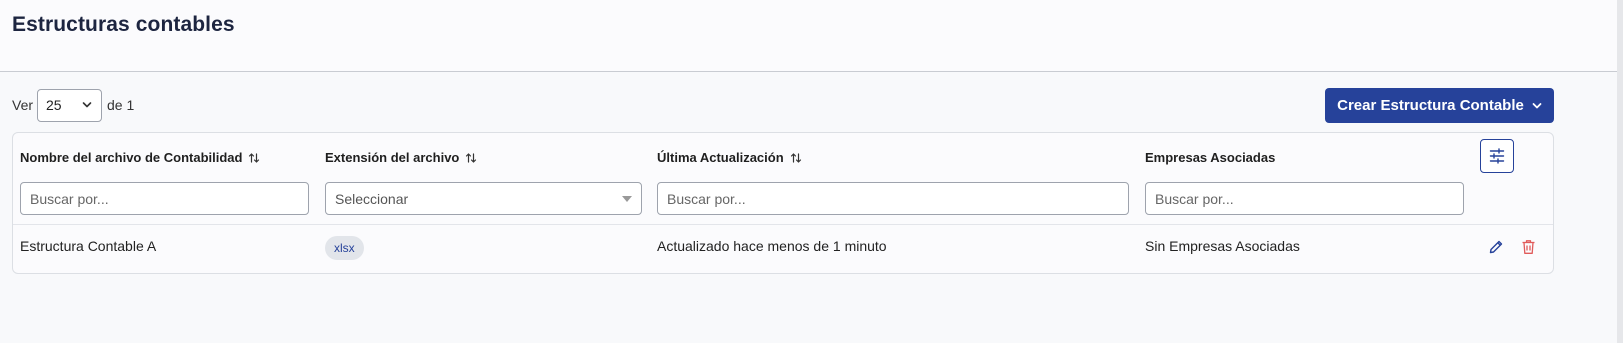 This screenshot has height=343, width=1623. Describe the element at coordinates (88, 246) in the screenshot. I see `cell-name: Estructura Contable A` at that location.